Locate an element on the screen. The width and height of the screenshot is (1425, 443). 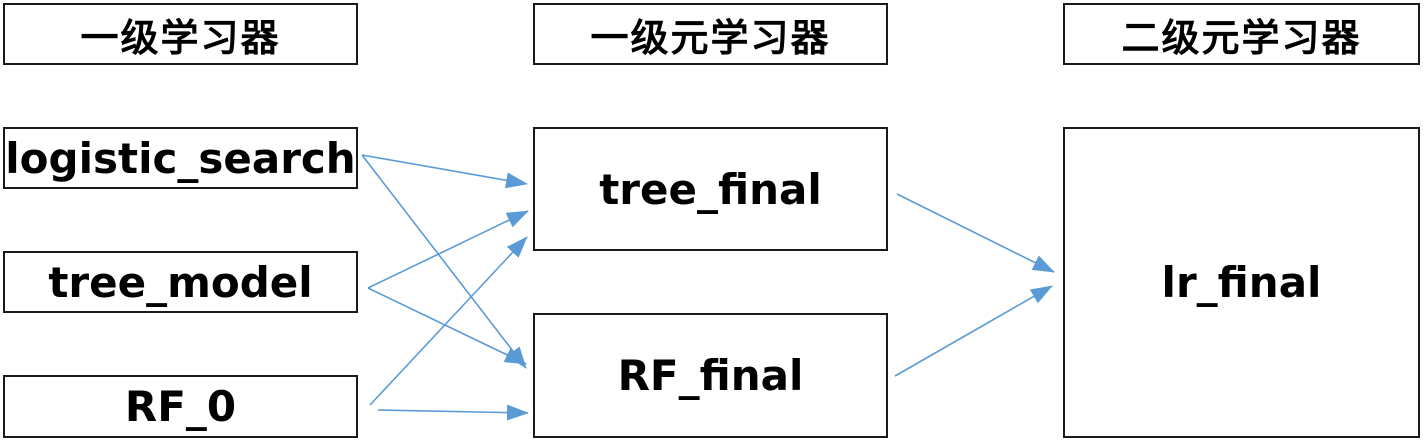
node-rf-0: RF_0 is located at coordinates (180, 406).